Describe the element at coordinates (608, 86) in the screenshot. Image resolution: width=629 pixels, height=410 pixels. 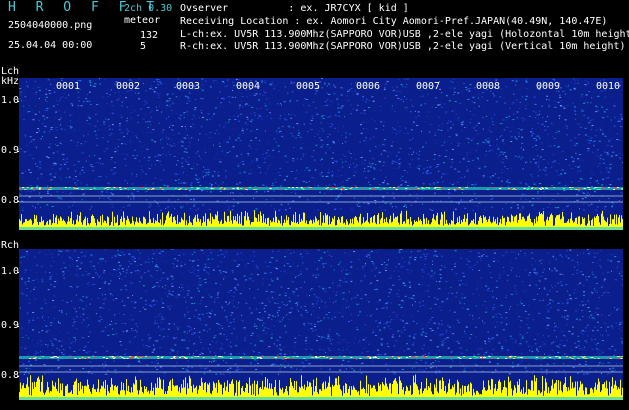
I see `time-segment-label: 0010` at that location.